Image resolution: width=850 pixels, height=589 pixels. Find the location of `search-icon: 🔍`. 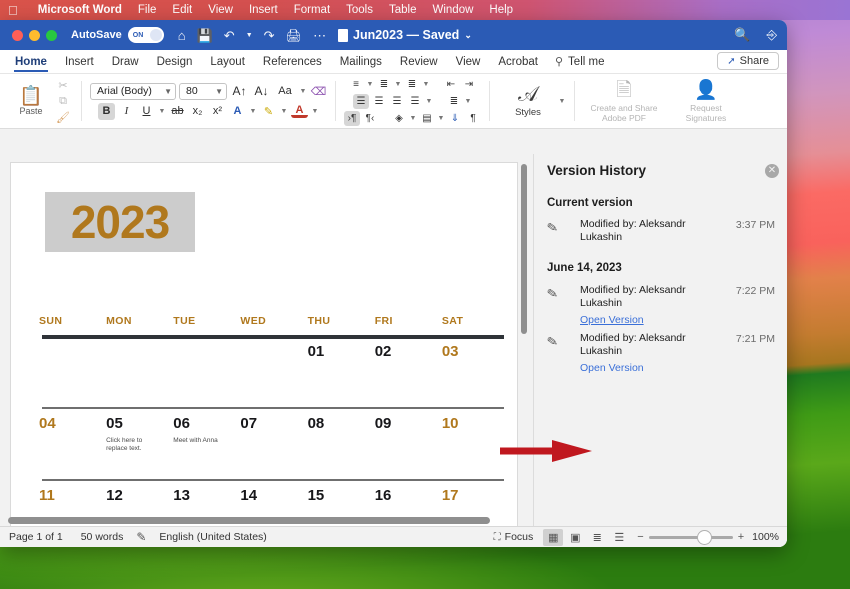

search-icon: 🔍 is located at coordinates (742, 35).